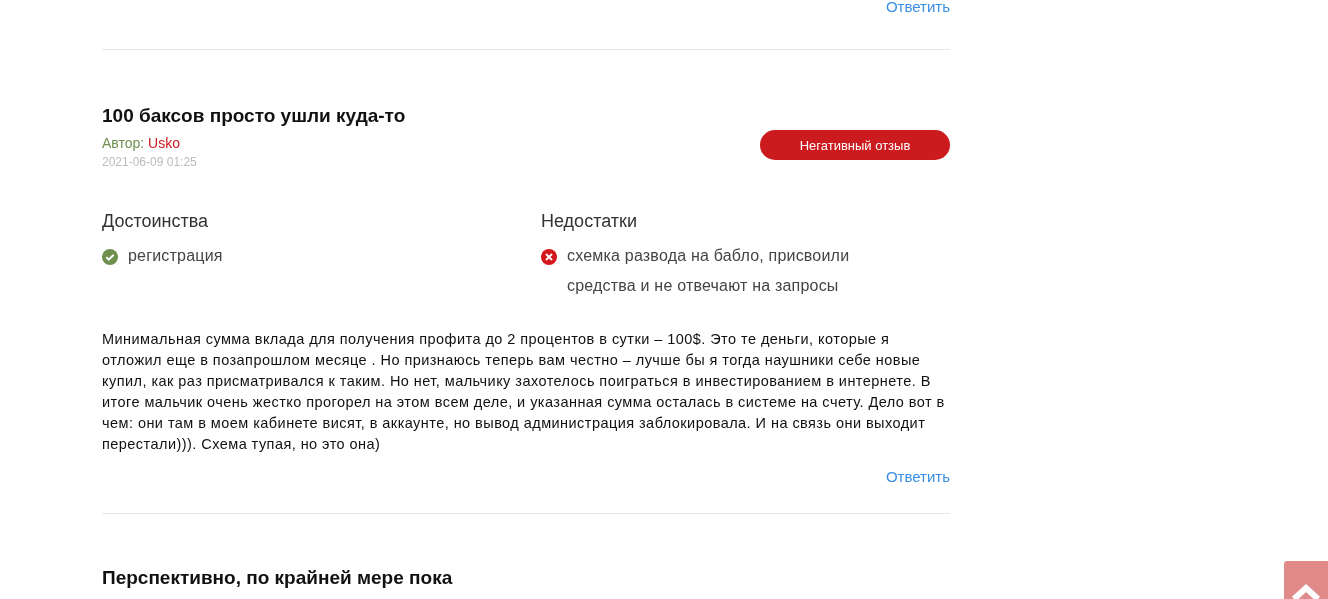 The image size is (1328, 599). I want to click on review-type-badge: Негативный отзыв, so click(855, 145).